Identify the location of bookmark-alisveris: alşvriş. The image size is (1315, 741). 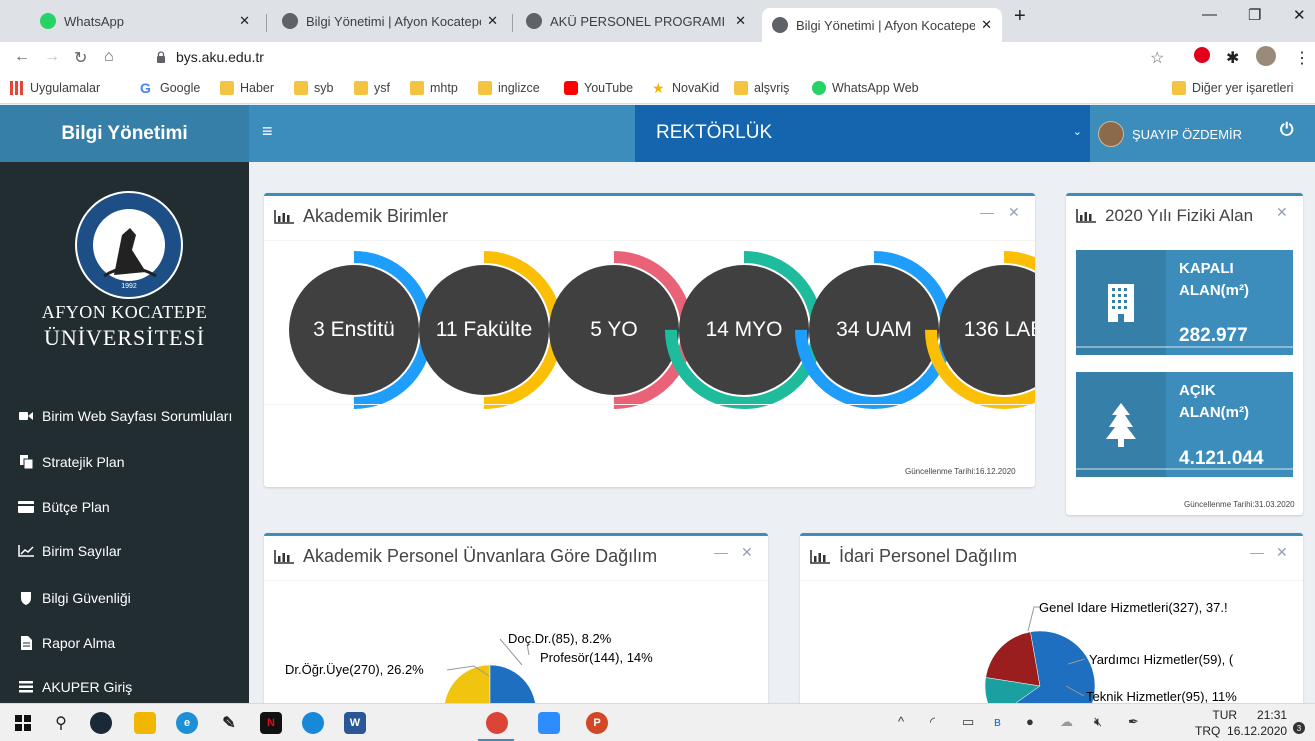
(761, 88).